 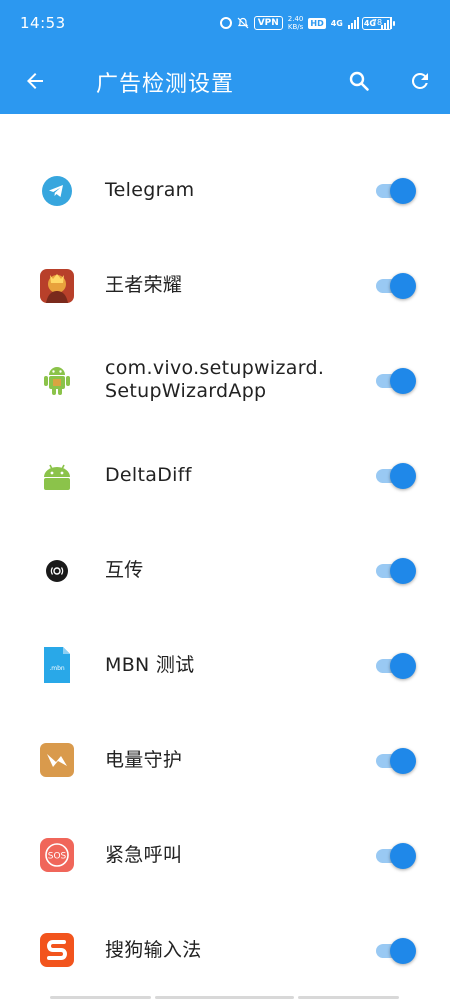 What do you see at coordinates (144, 855) in the screenshot?
I see `app-name: 紧急呼叫` at bounding box center [144, 855].